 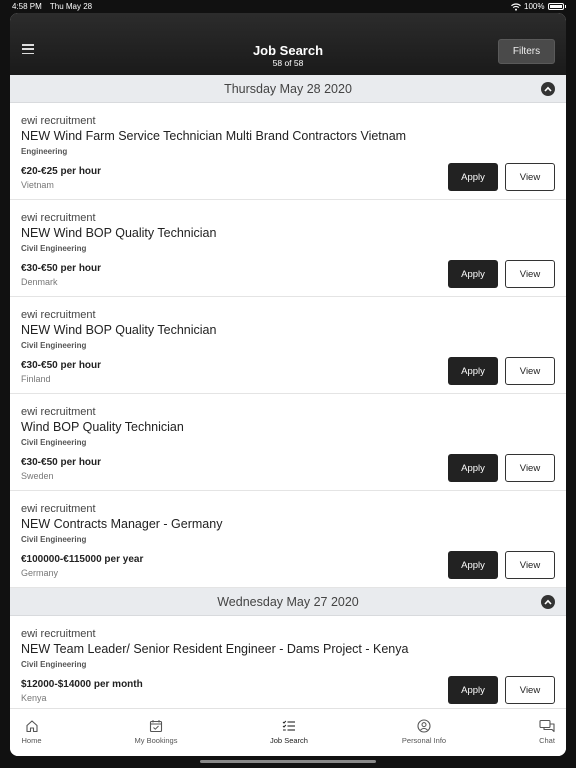 I want to click on header: Job Search 58 of 58 Filters, so click(x=288, y=44).